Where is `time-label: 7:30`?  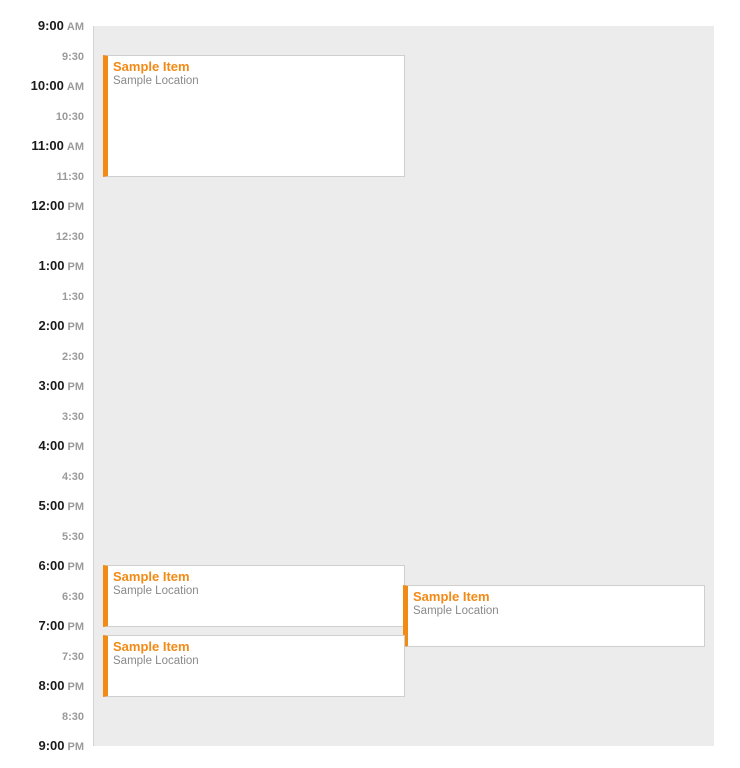 time-label: 7:30 is located at coordinates (73, 656).